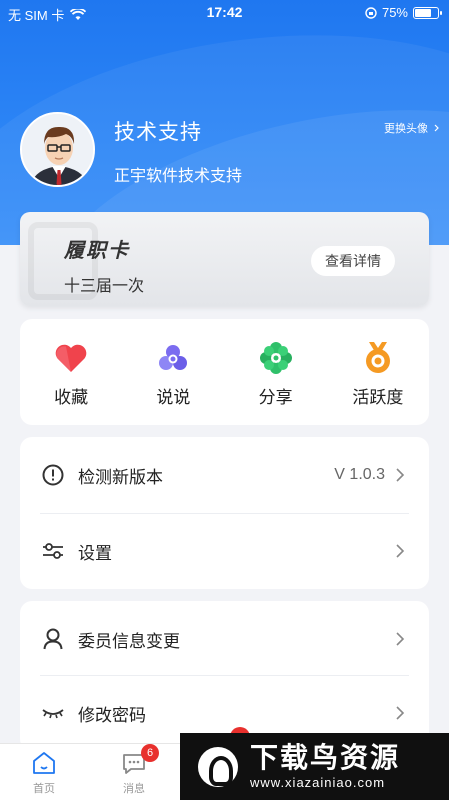 The image size is (449, 800). I want to click on card-subtitle: 十三届一次, so click(104, 286).